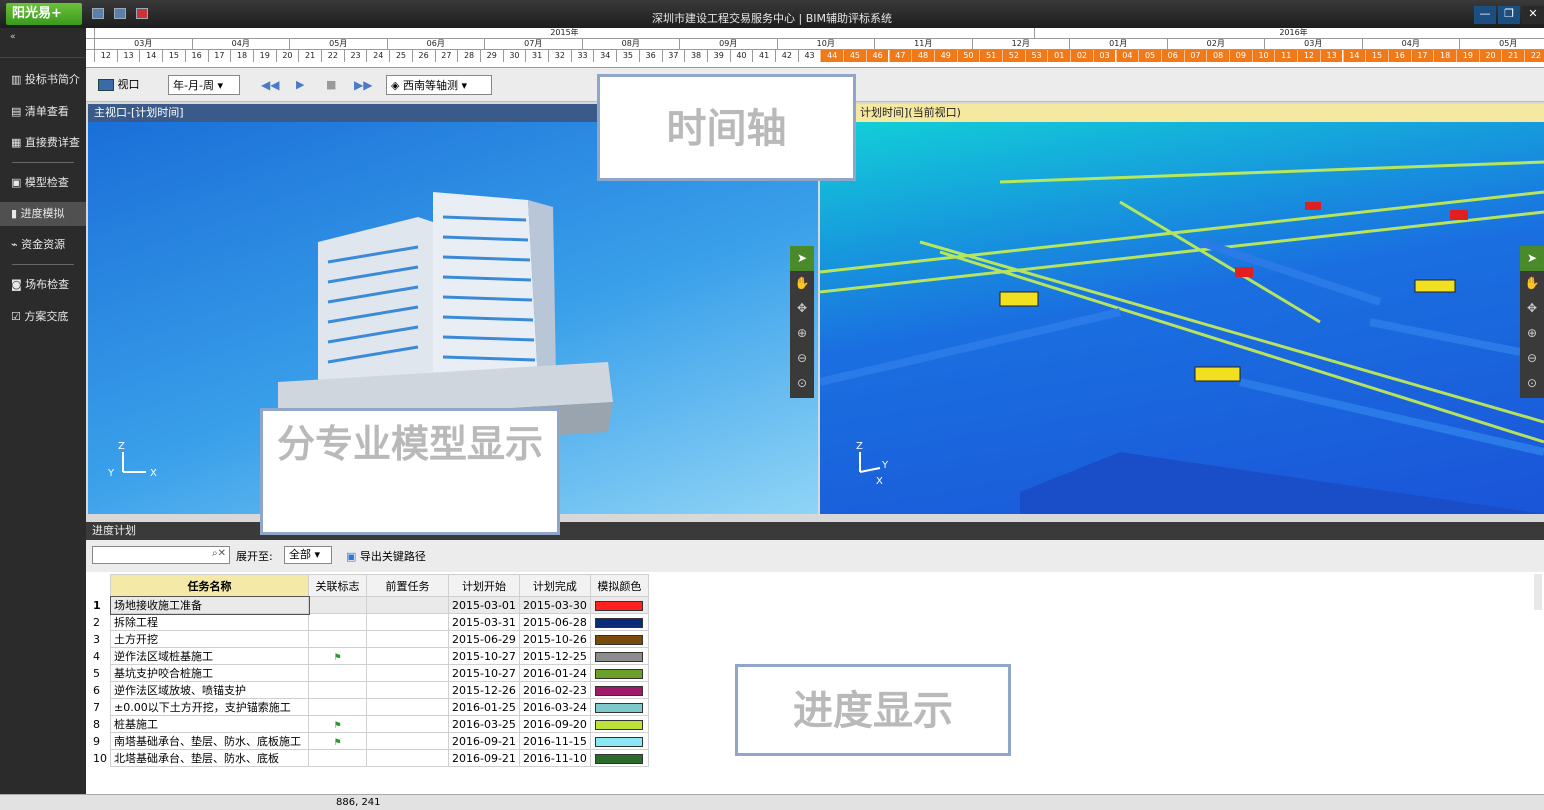 The width and height of the screenshot is (1544, 810). What do you see at coordinates (968, 56) in the screenshot?
I see `timeline-week-planned: 50` at bounding box center [968, 56].